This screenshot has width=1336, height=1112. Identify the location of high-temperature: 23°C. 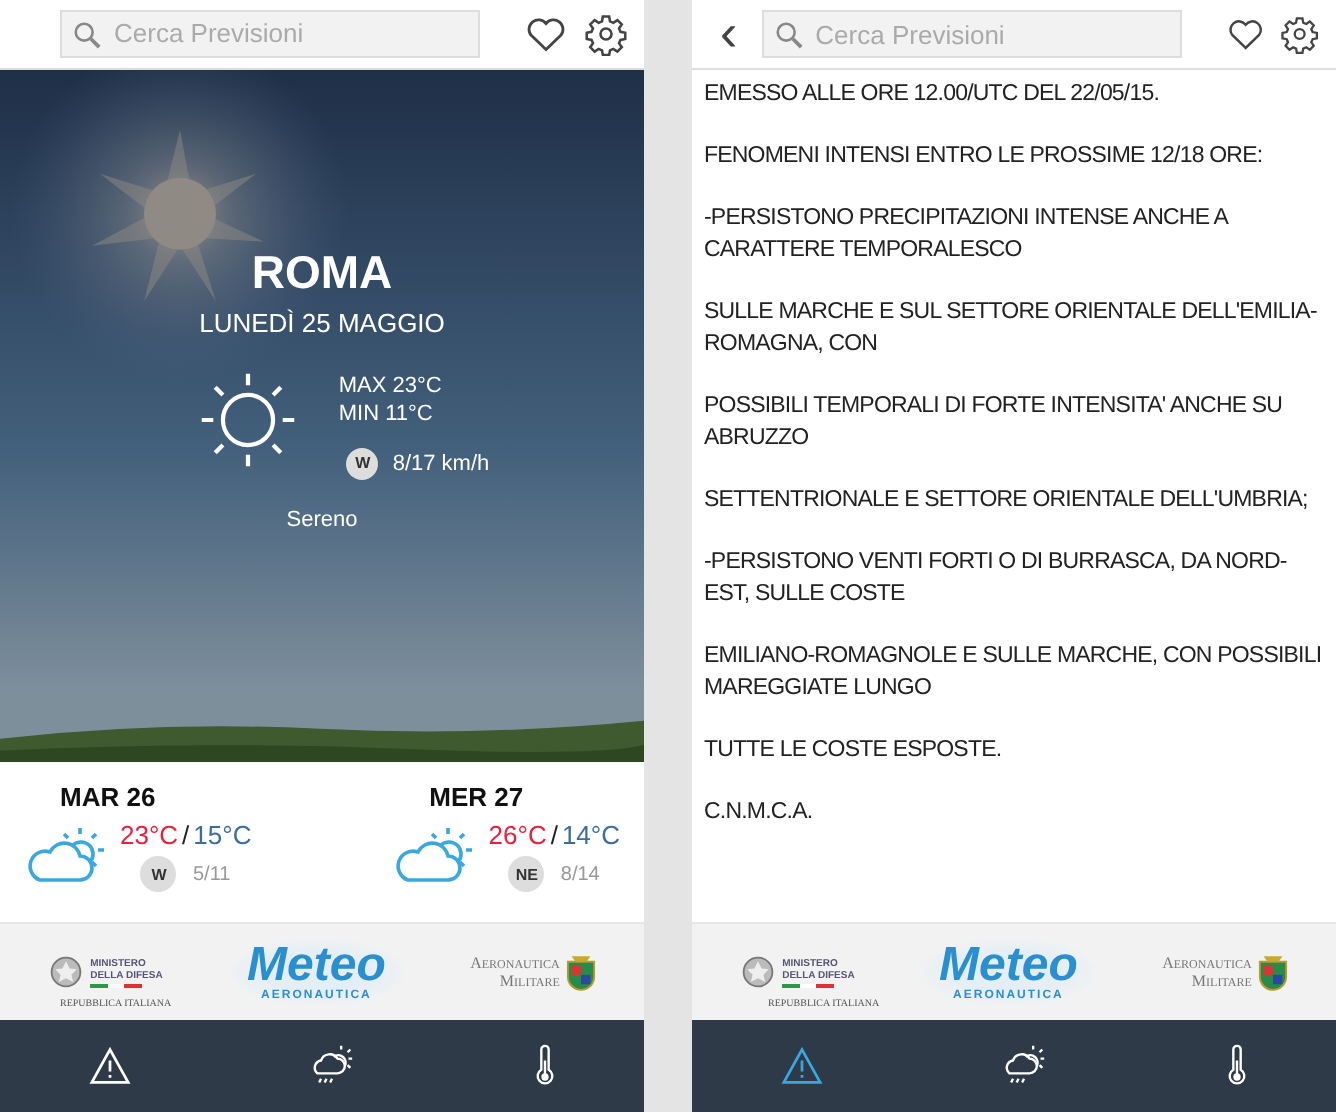
(149, 835).